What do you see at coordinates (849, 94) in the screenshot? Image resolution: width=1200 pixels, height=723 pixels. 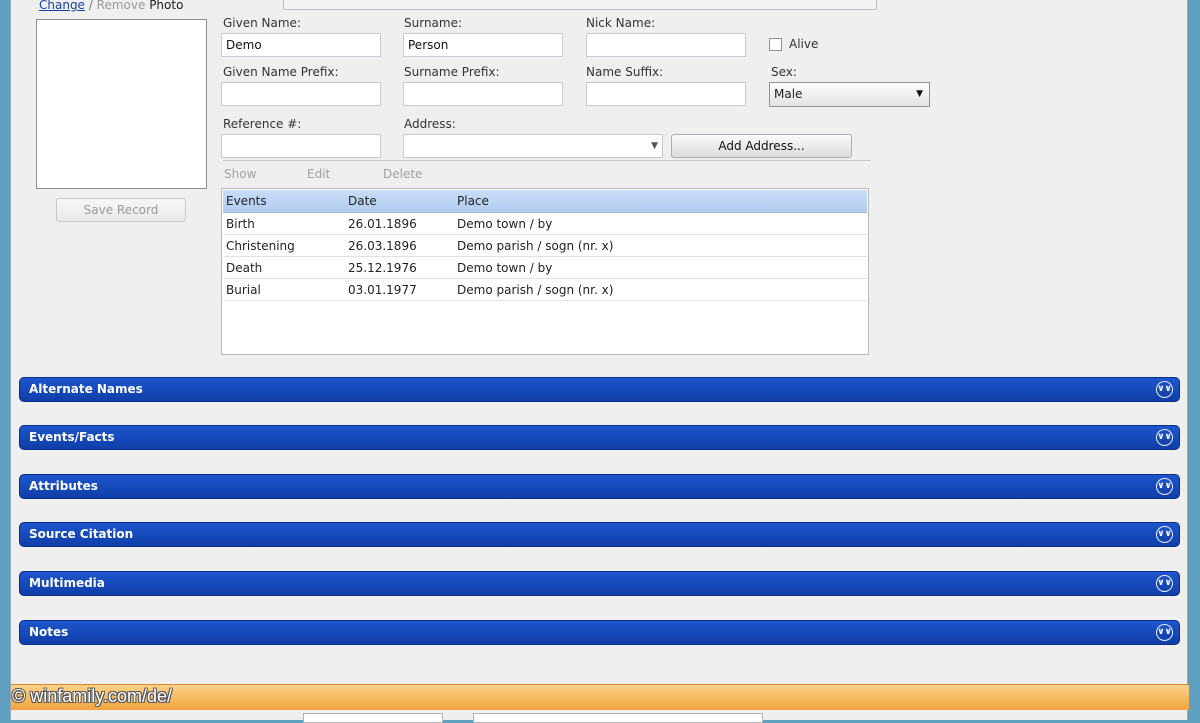 I see `sex-select: Male ▼` at bounding box center [849, 94].